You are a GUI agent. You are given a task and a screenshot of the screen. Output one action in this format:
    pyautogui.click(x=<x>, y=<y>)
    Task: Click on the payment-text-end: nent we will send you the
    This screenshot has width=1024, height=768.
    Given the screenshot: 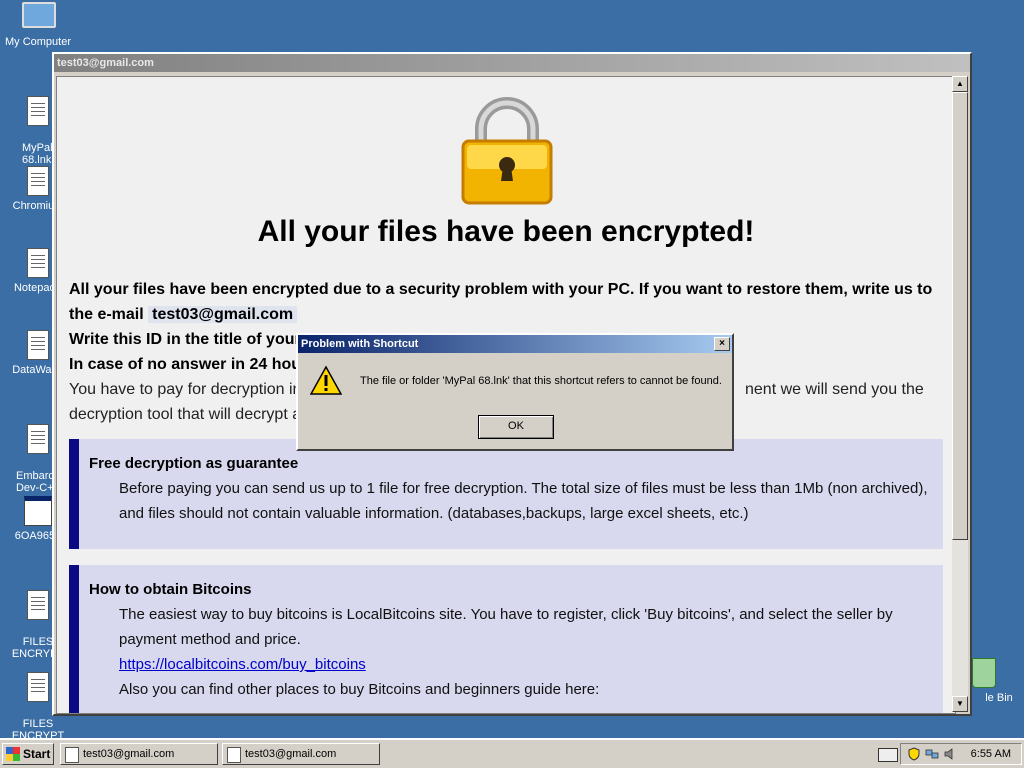 What is the action you would take?
    pyautogui.click(x=834, y=389)
    